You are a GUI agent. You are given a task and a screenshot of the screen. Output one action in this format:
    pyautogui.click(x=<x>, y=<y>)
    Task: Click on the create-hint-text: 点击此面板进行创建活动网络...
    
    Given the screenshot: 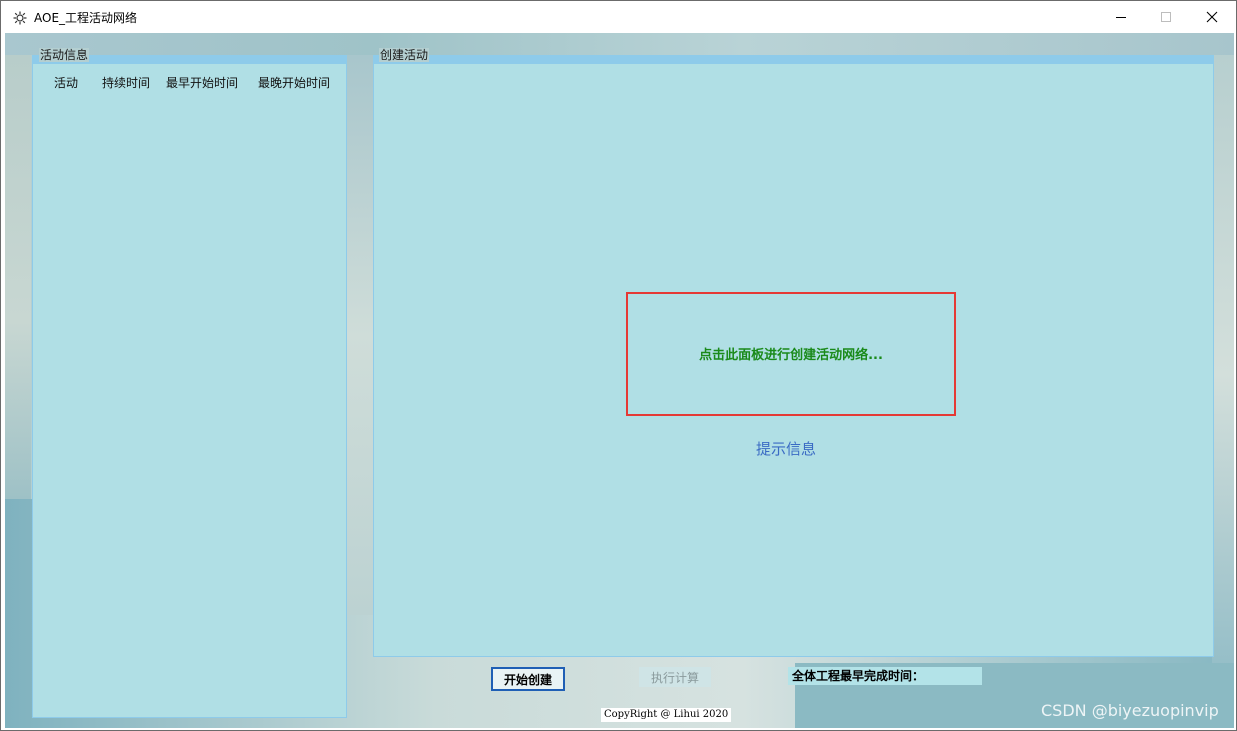 What is the action you would take?
    pyautogui.click(x=791, y=355)
    